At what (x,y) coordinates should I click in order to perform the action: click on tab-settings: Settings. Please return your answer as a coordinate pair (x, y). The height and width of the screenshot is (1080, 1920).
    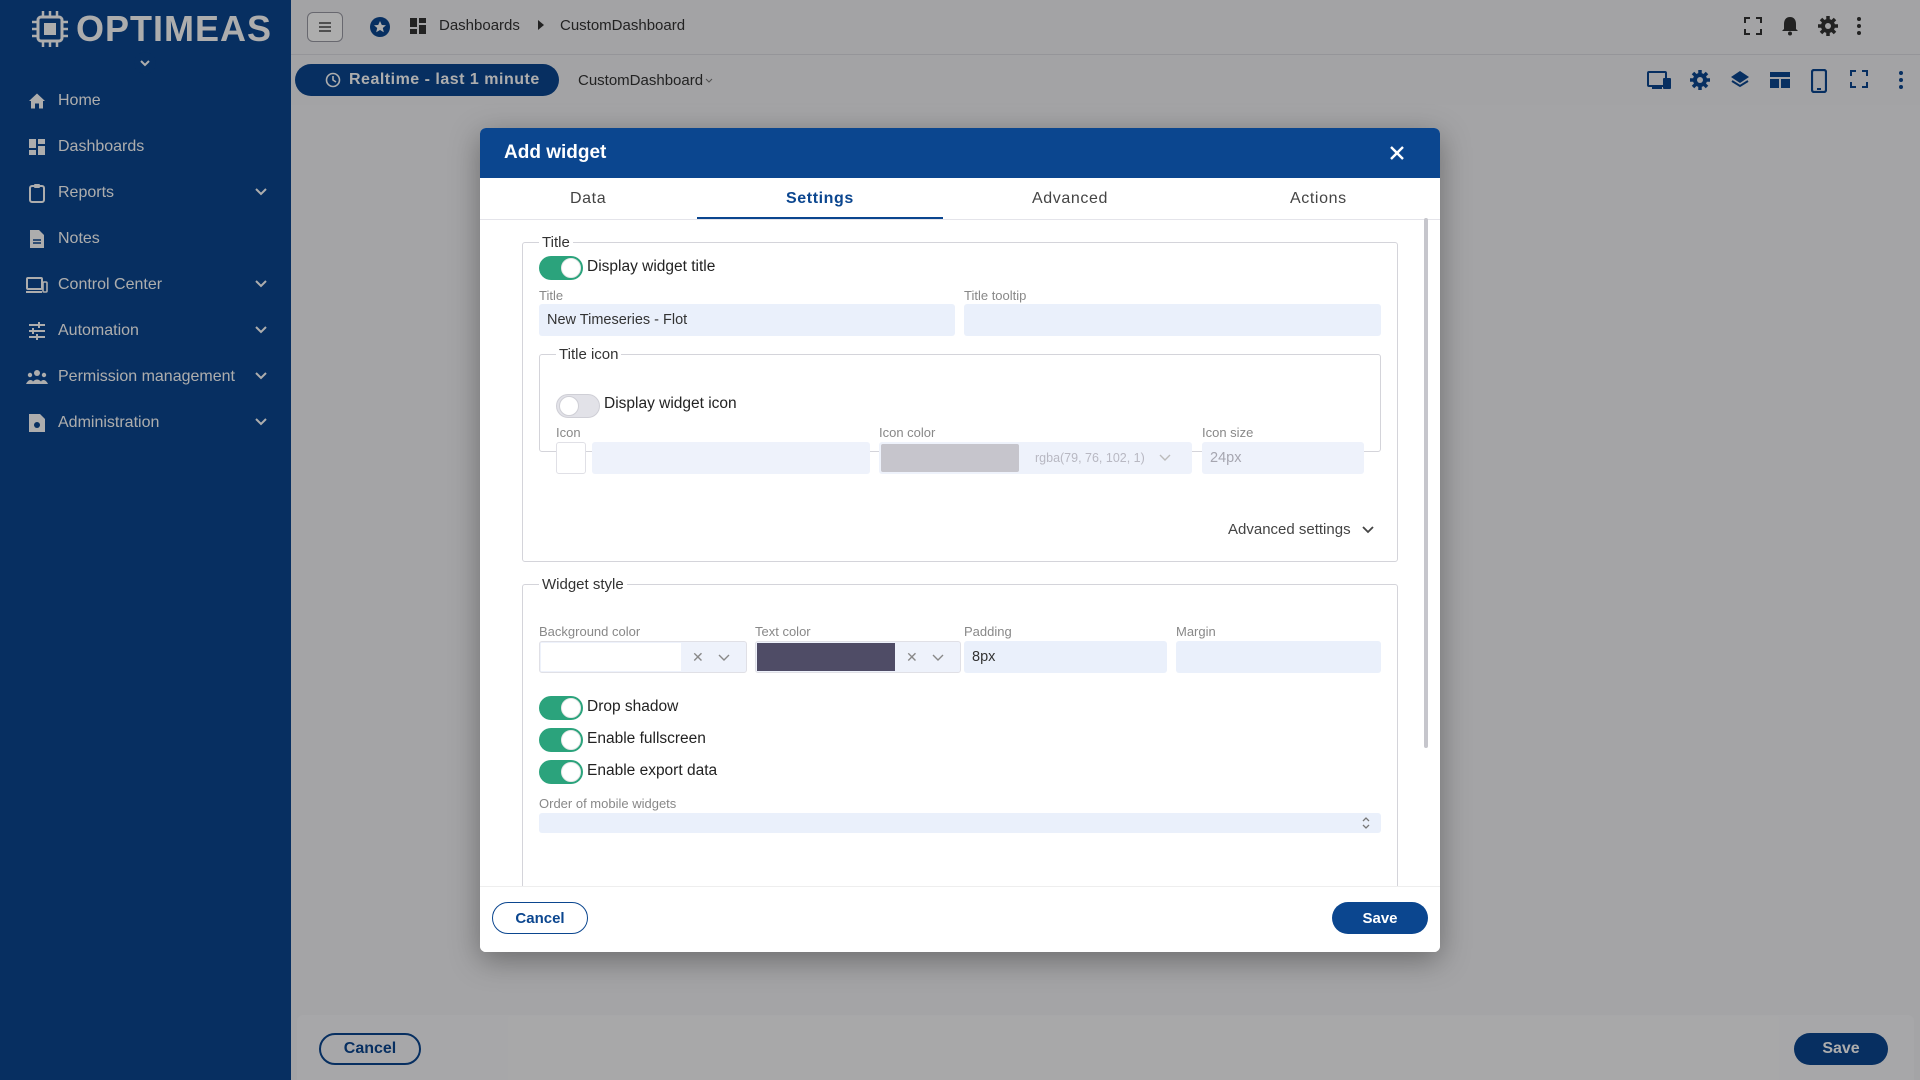
    Looking at the image, I should click on (820, 199).